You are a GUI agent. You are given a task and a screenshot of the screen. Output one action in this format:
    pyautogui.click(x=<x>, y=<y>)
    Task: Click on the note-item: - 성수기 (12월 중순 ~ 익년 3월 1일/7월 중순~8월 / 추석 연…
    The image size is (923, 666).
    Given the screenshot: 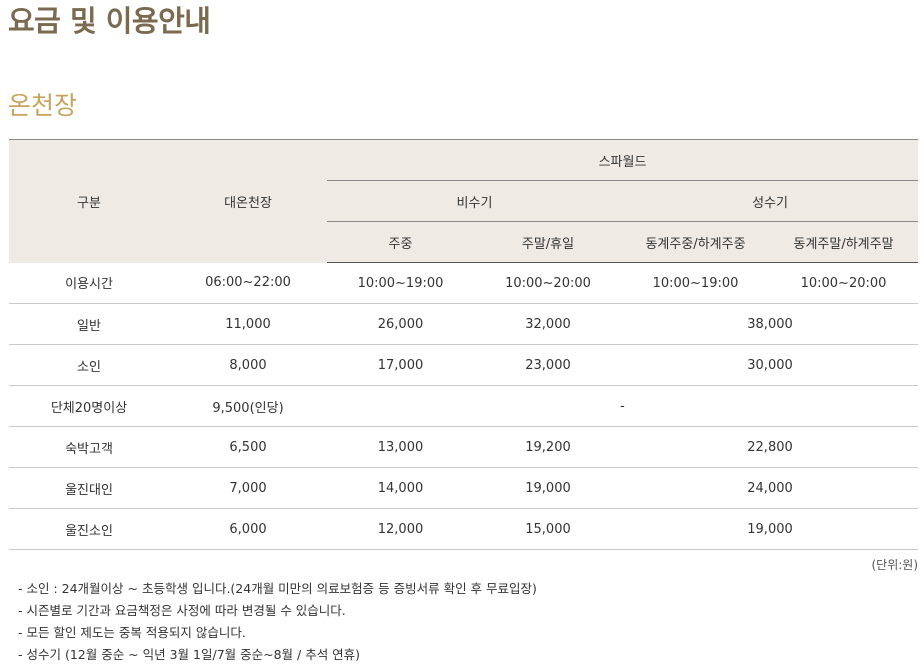 What is the action you would take?
    pyautogui.click(x=189, y=654)
    